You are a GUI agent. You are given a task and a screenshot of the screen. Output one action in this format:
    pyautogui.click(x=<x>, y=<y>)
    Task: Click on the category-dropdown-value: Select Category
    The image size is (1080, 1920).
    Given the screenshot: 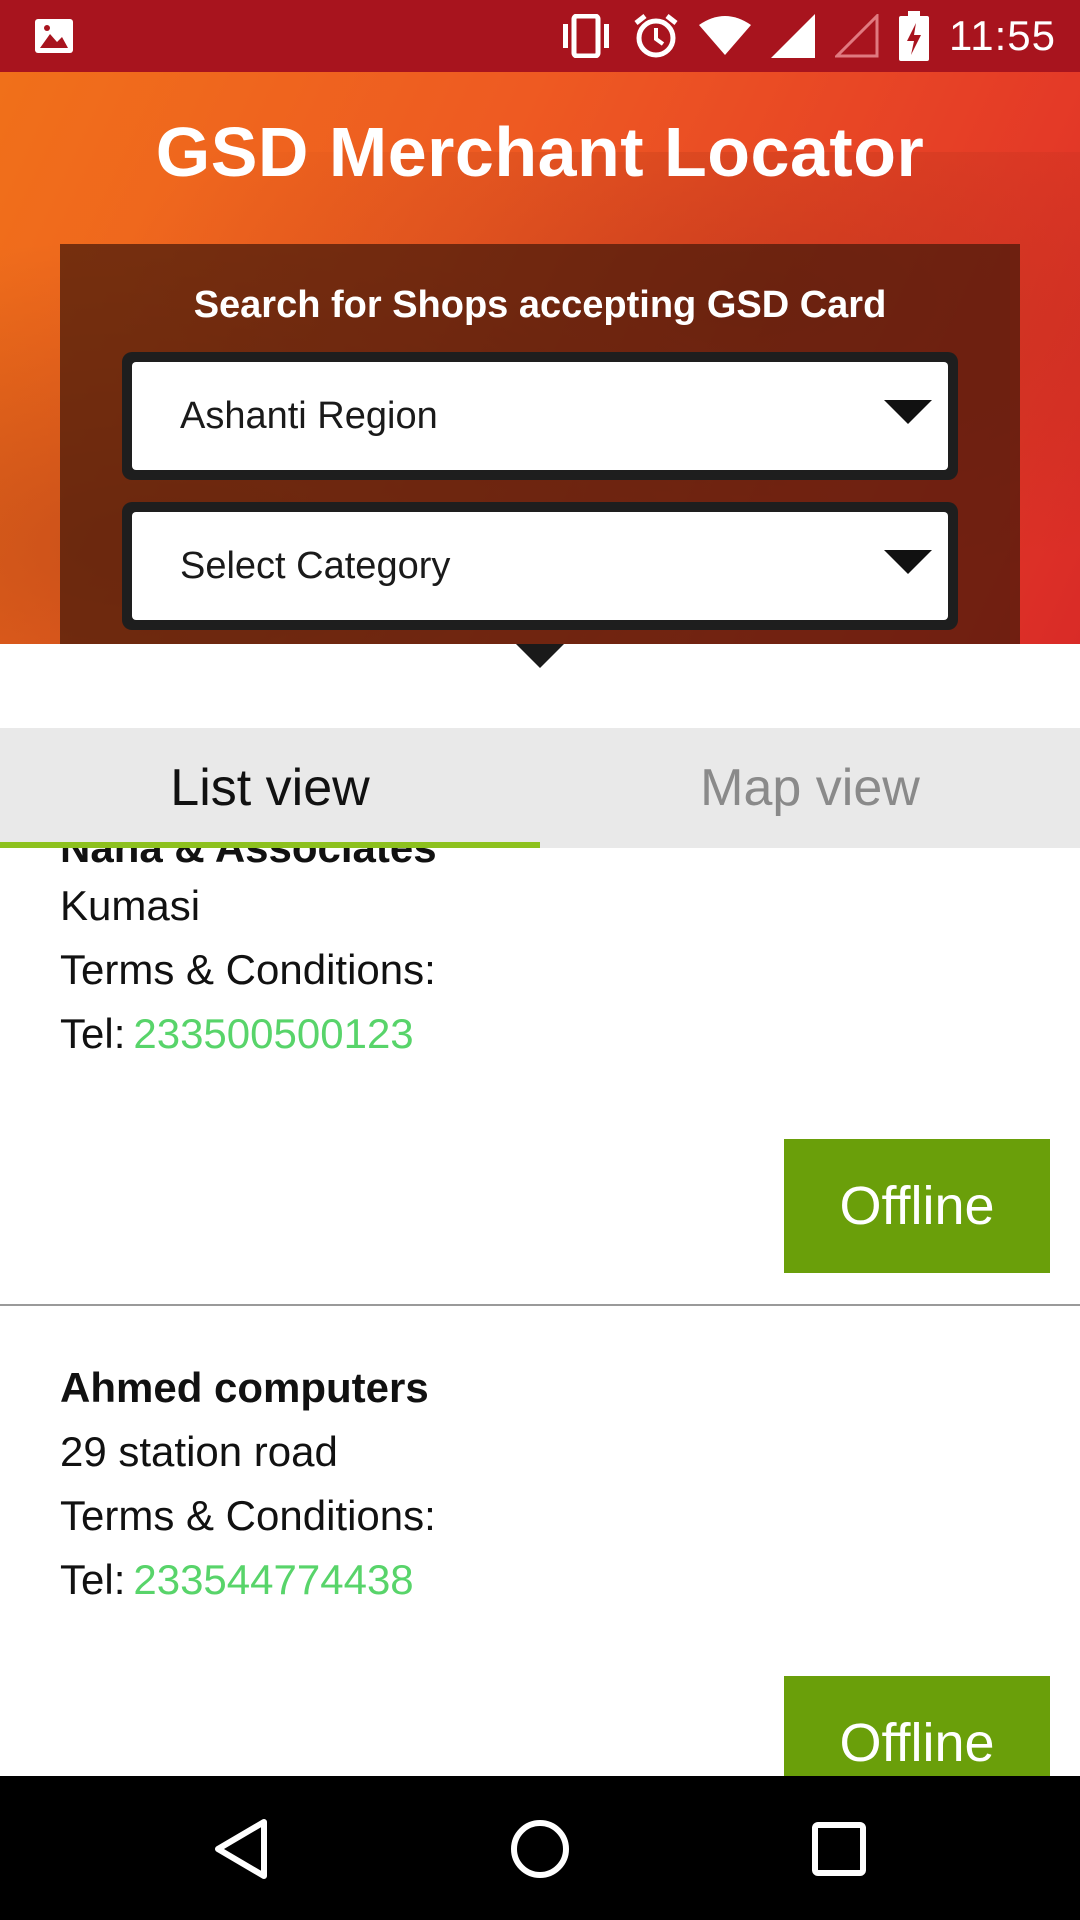 What is the action you would take?
    pyautogui.click(x=315, y=565)
    